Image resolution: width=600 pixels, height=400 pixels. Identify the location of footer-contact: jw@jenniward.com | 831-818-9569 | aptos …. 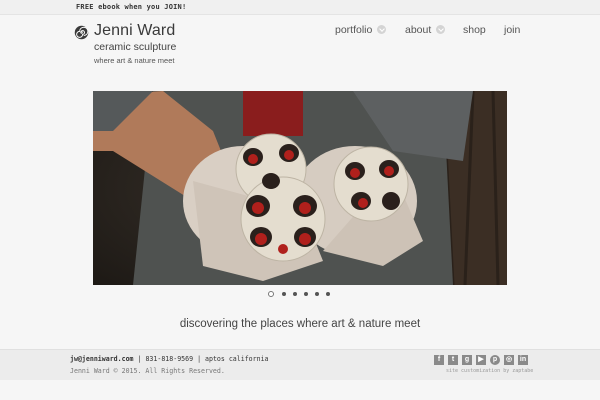
(169, 359).